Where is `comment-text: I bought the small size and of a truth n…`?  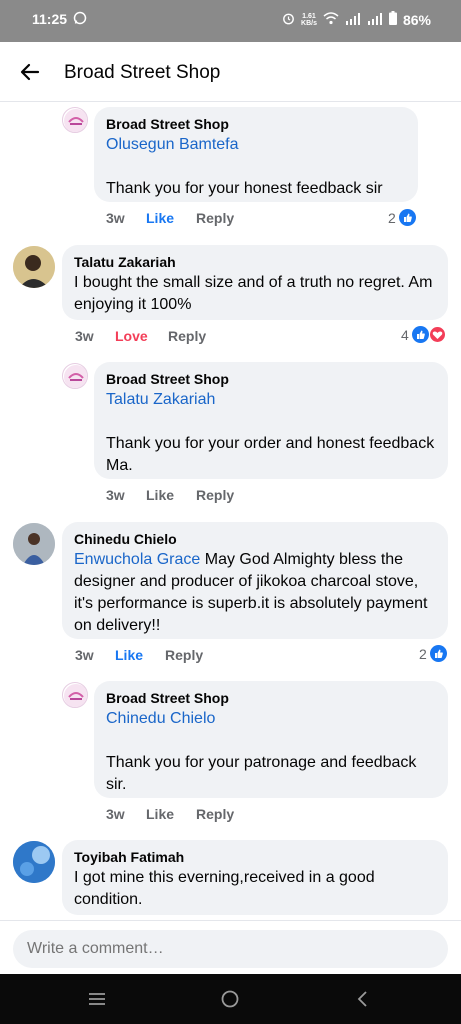
comment-text: I bought the small size and of a truth n… is located at coordinates (253, 293).